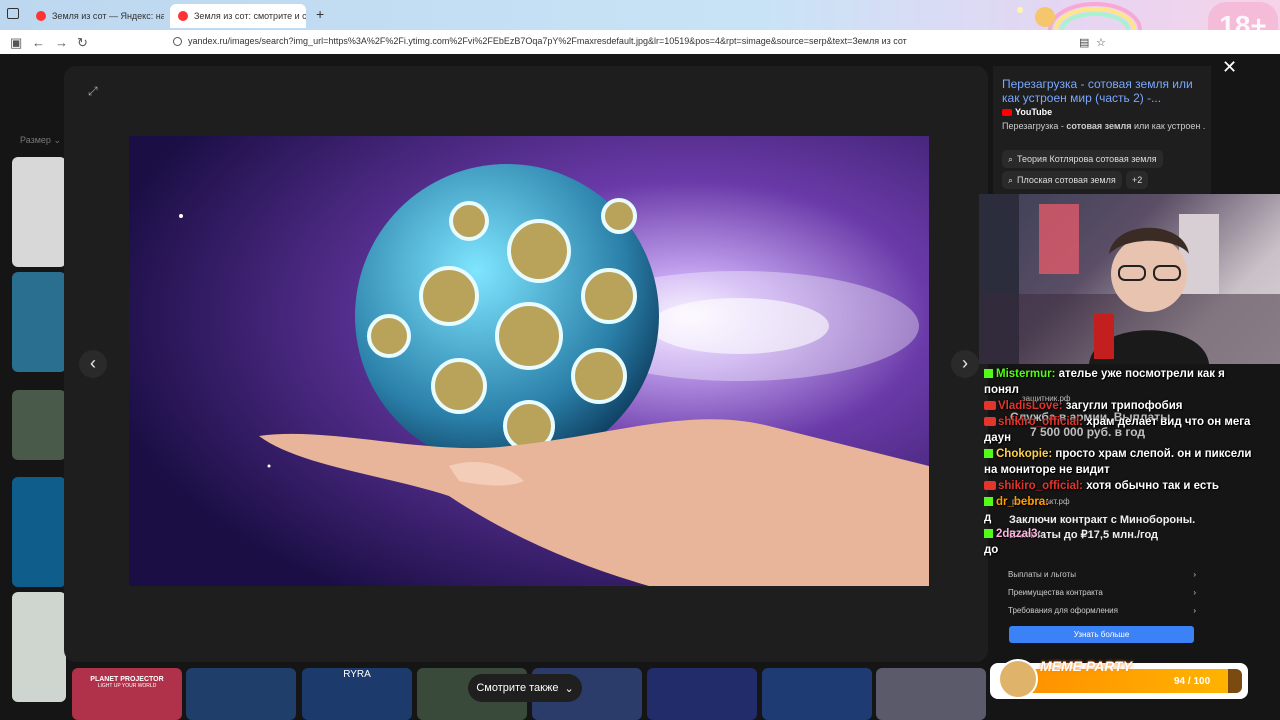 The width and height of the screenshot is (1280, 720). I want to click on source-site-label: YouTube, so click(1034, 112).